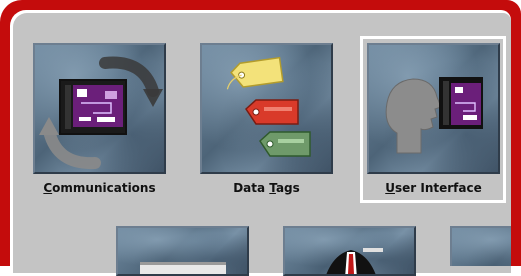  I want to click on bottom-tile-1-face, so click(182, 251).